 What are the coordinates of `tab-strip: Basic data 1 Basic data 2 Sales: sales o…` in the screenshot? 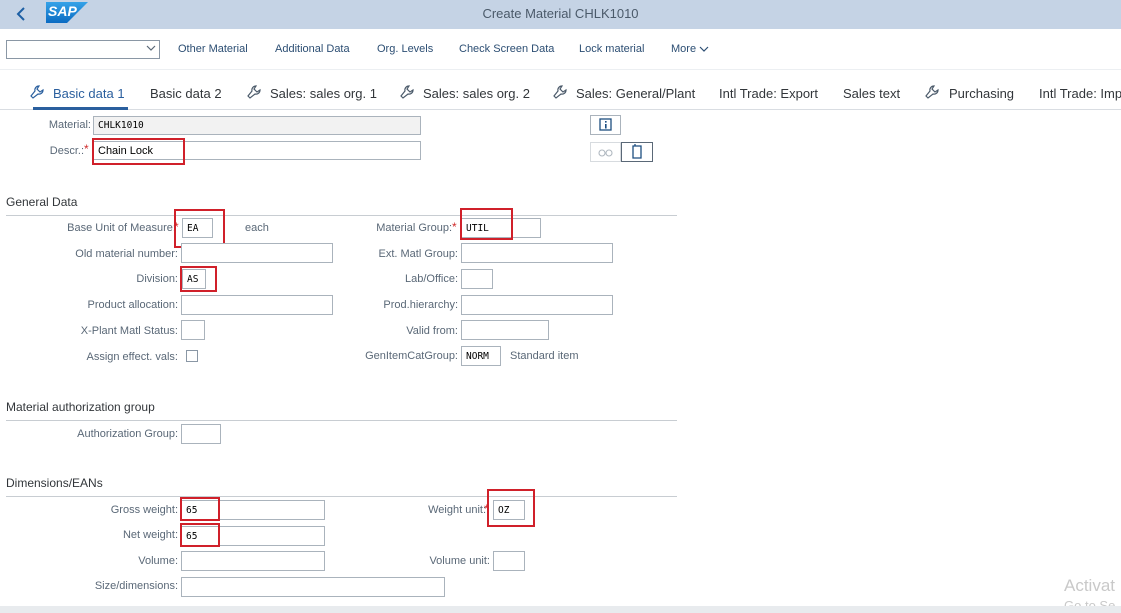 It's located at (560, 90).